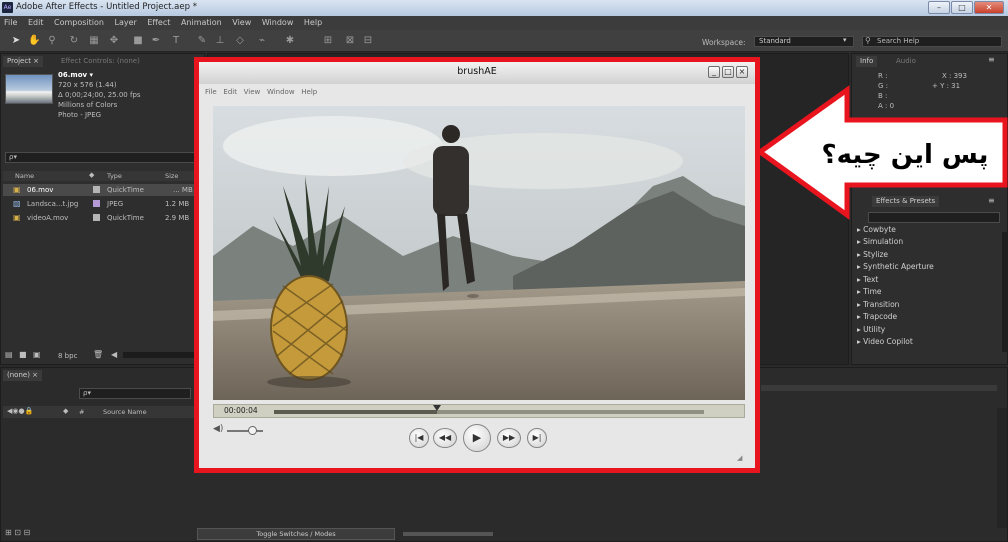  Describe the element at coordinates (350, 41) in the screenshot. I see `axis-world-icon: ⊠` at that location.